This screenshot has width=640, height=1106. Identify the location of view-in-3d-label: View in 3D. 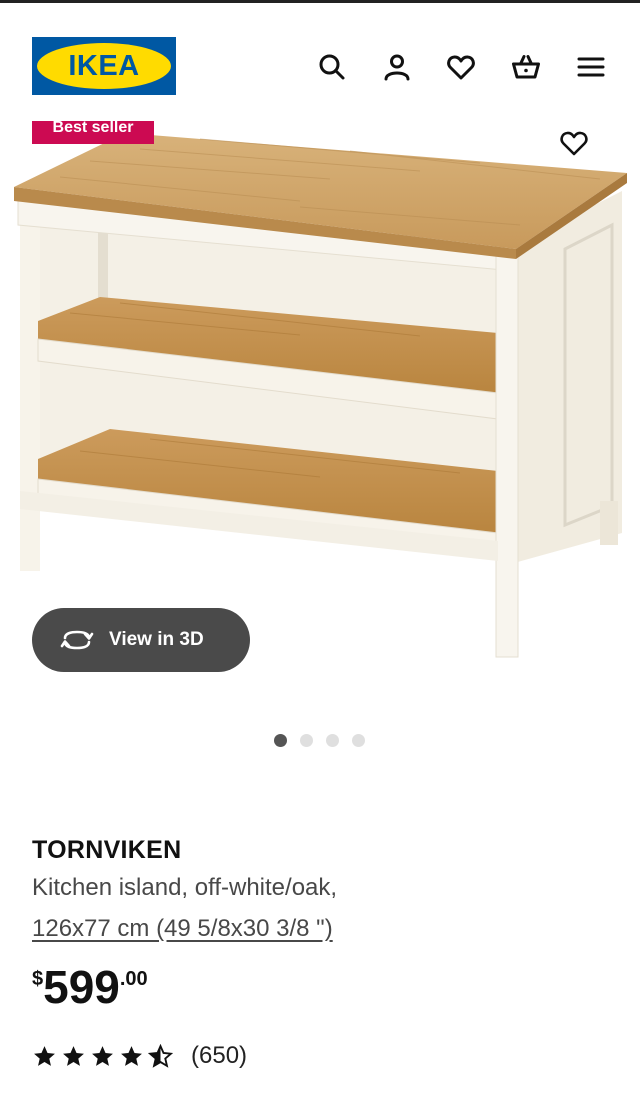
(156, 639).